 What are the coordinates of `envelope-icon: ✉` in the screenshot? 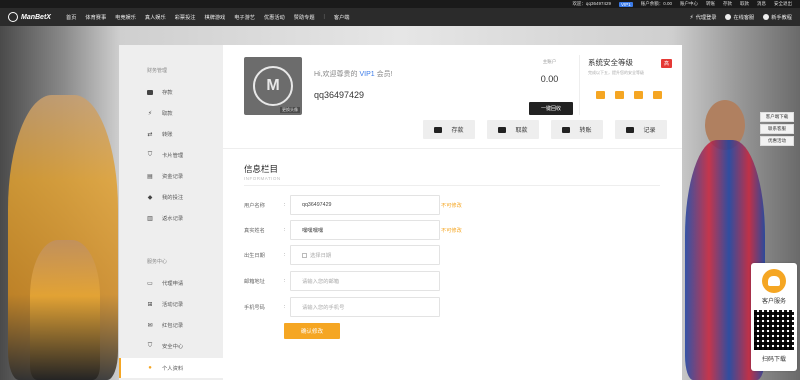 It's located at (150, 325).